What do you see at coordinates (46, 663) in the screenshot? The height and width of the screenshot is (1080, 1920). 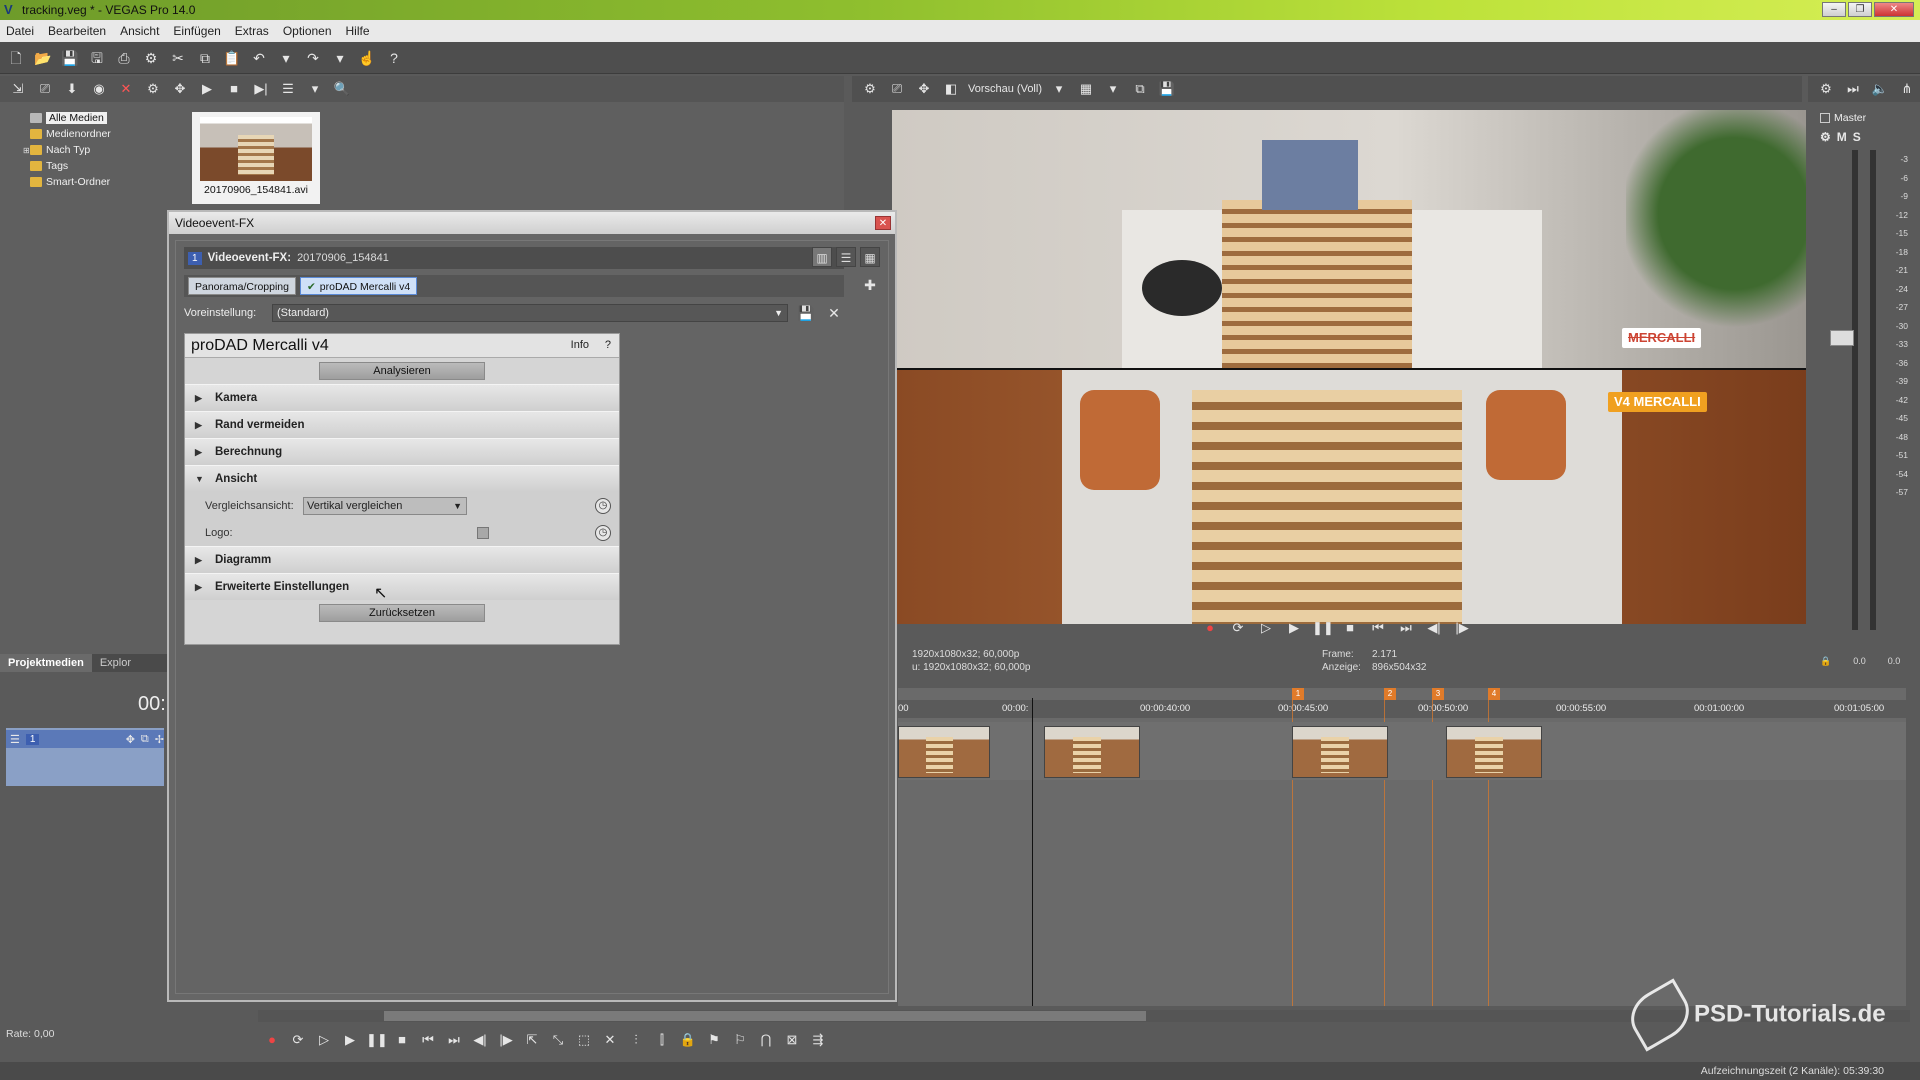 I see `tab-projektmedien: Projektmedien` at bounding box center [46, 663].